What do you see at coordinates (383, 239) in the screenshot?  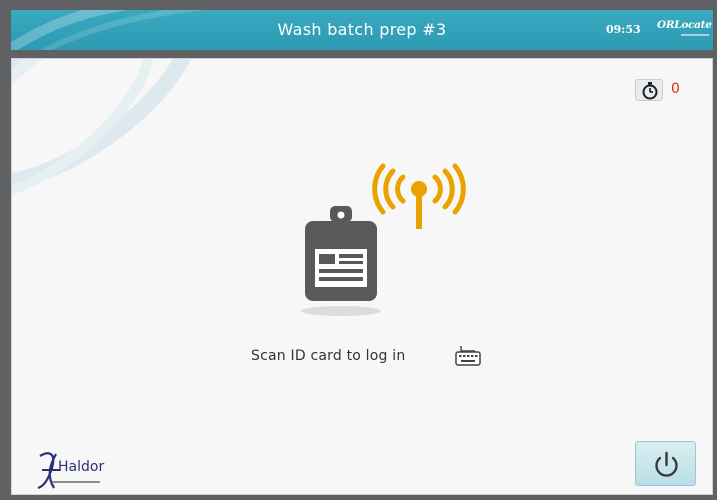 I see `scan-id-graphic` at bounding box center [383, 239].